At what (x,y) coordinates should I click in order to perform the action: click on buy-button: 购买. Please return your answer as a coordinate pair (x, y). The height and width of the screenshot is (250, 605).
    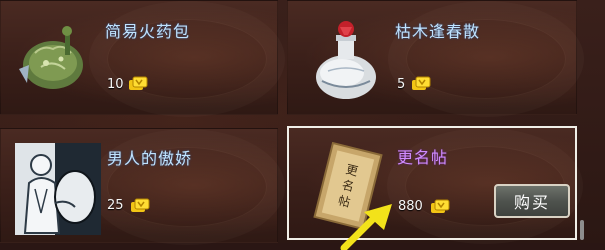
    Looking at the image, I should click on (532, 201).